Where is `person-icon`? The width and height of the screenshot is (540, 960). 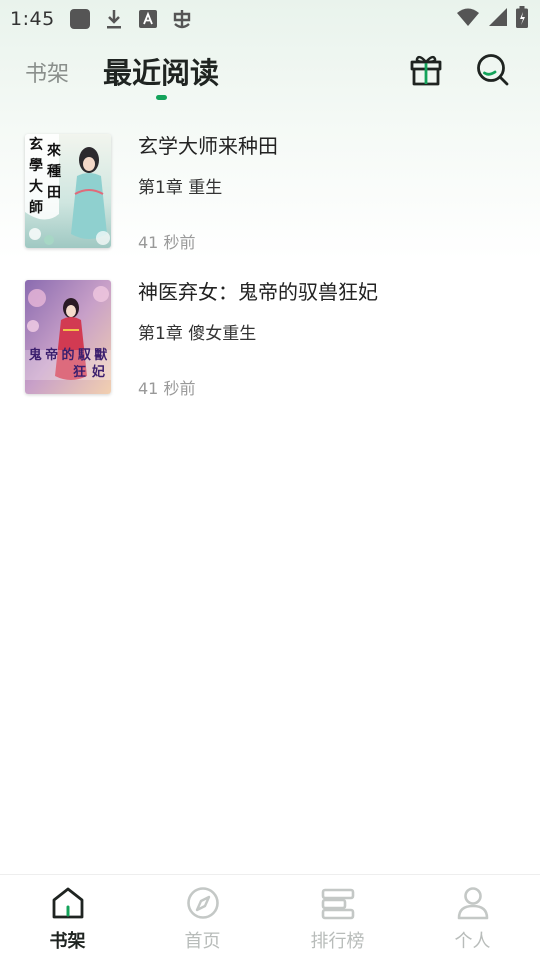
person-icon is located at coordinates (472, 903).